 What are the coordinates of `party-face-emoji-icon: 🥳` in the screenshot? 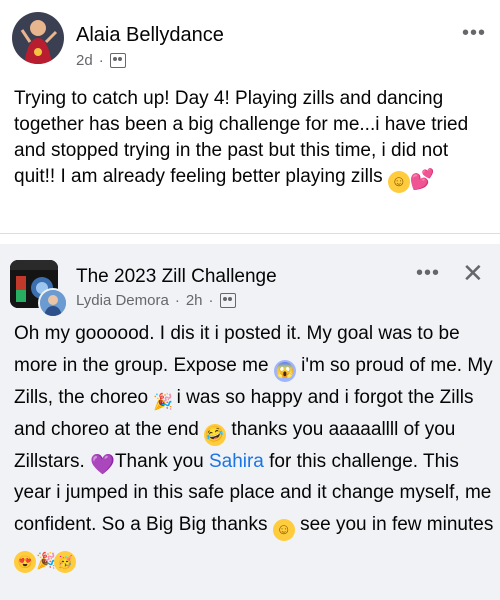 It's located at (65, 561).